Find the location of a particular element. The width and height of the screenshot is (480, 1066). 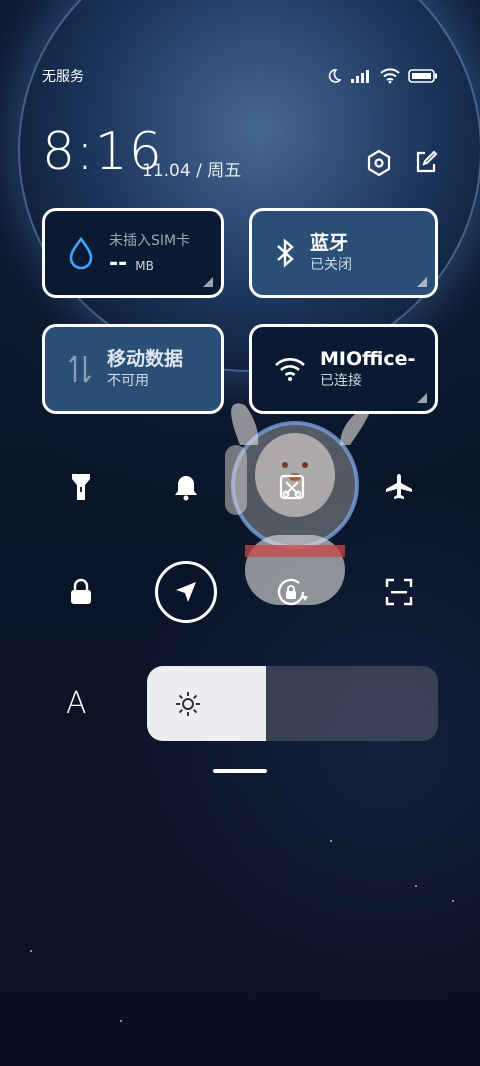

bluetooth-title: 蓝牙 is located at coordinates (329, 243).